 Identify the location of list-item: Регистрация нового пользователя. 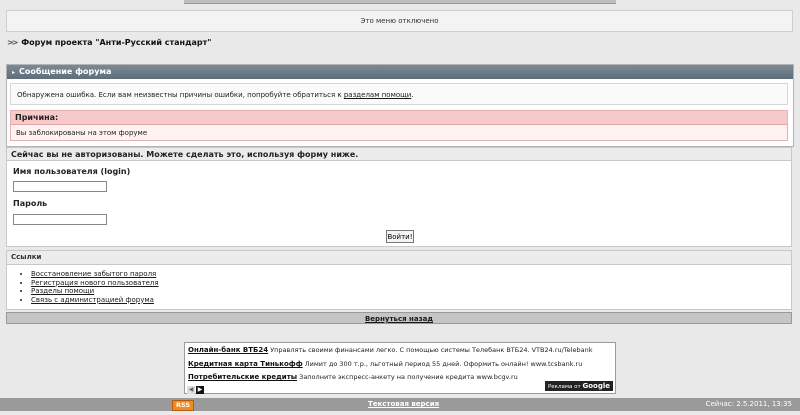
(411, 283).